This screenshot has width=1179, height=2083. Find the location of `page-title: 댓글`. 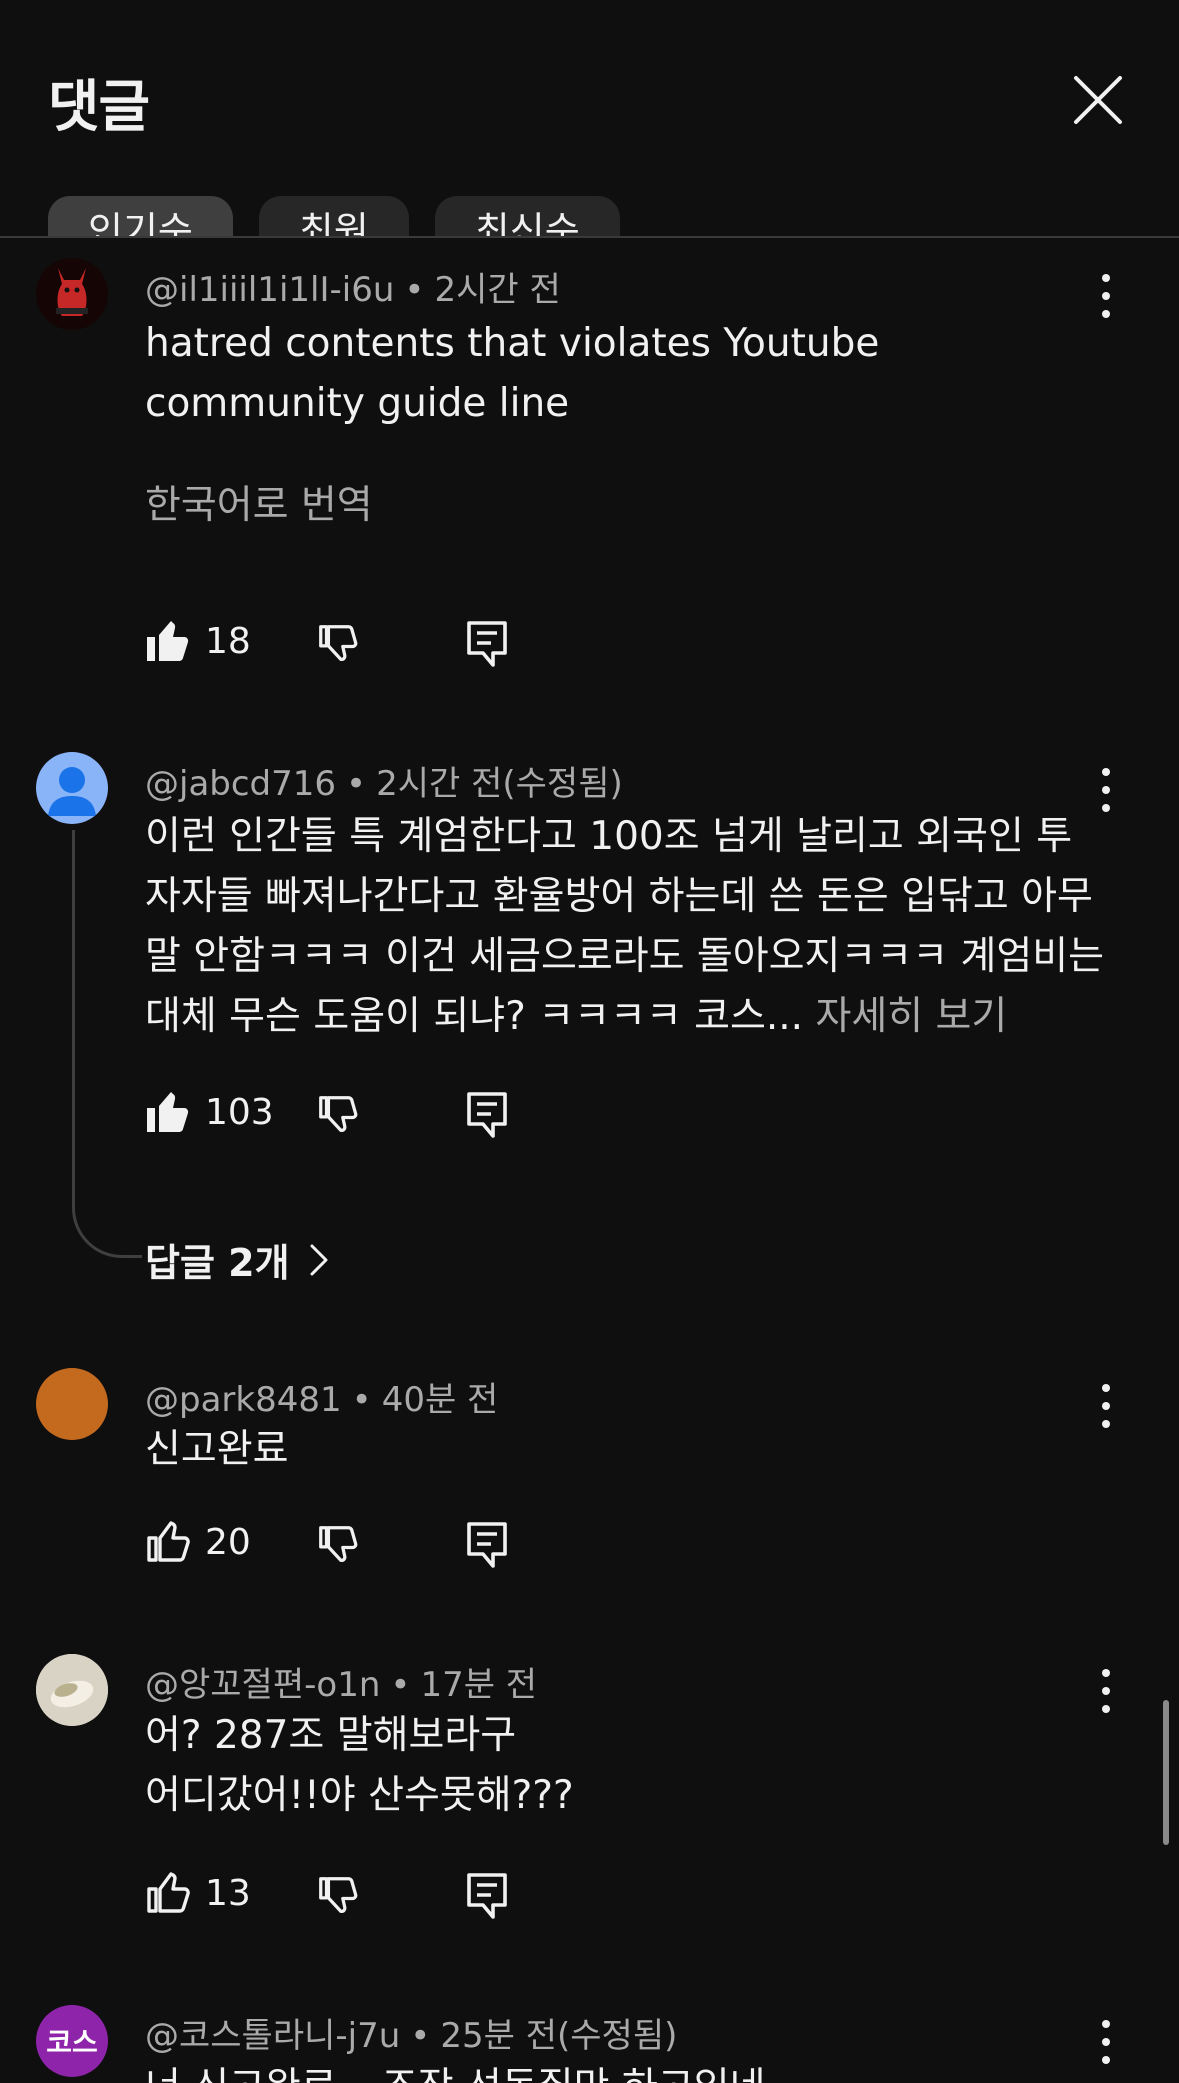

page-title: 댓글 is located at coordinates (99, 107).